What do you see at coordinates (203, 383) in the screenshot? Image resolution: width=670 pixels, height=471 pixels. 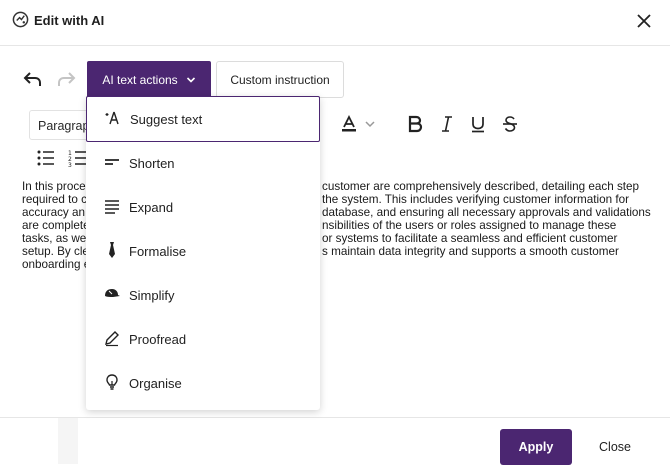 I see `menu-item-organise: Organise` at bounding box center [203, 383].